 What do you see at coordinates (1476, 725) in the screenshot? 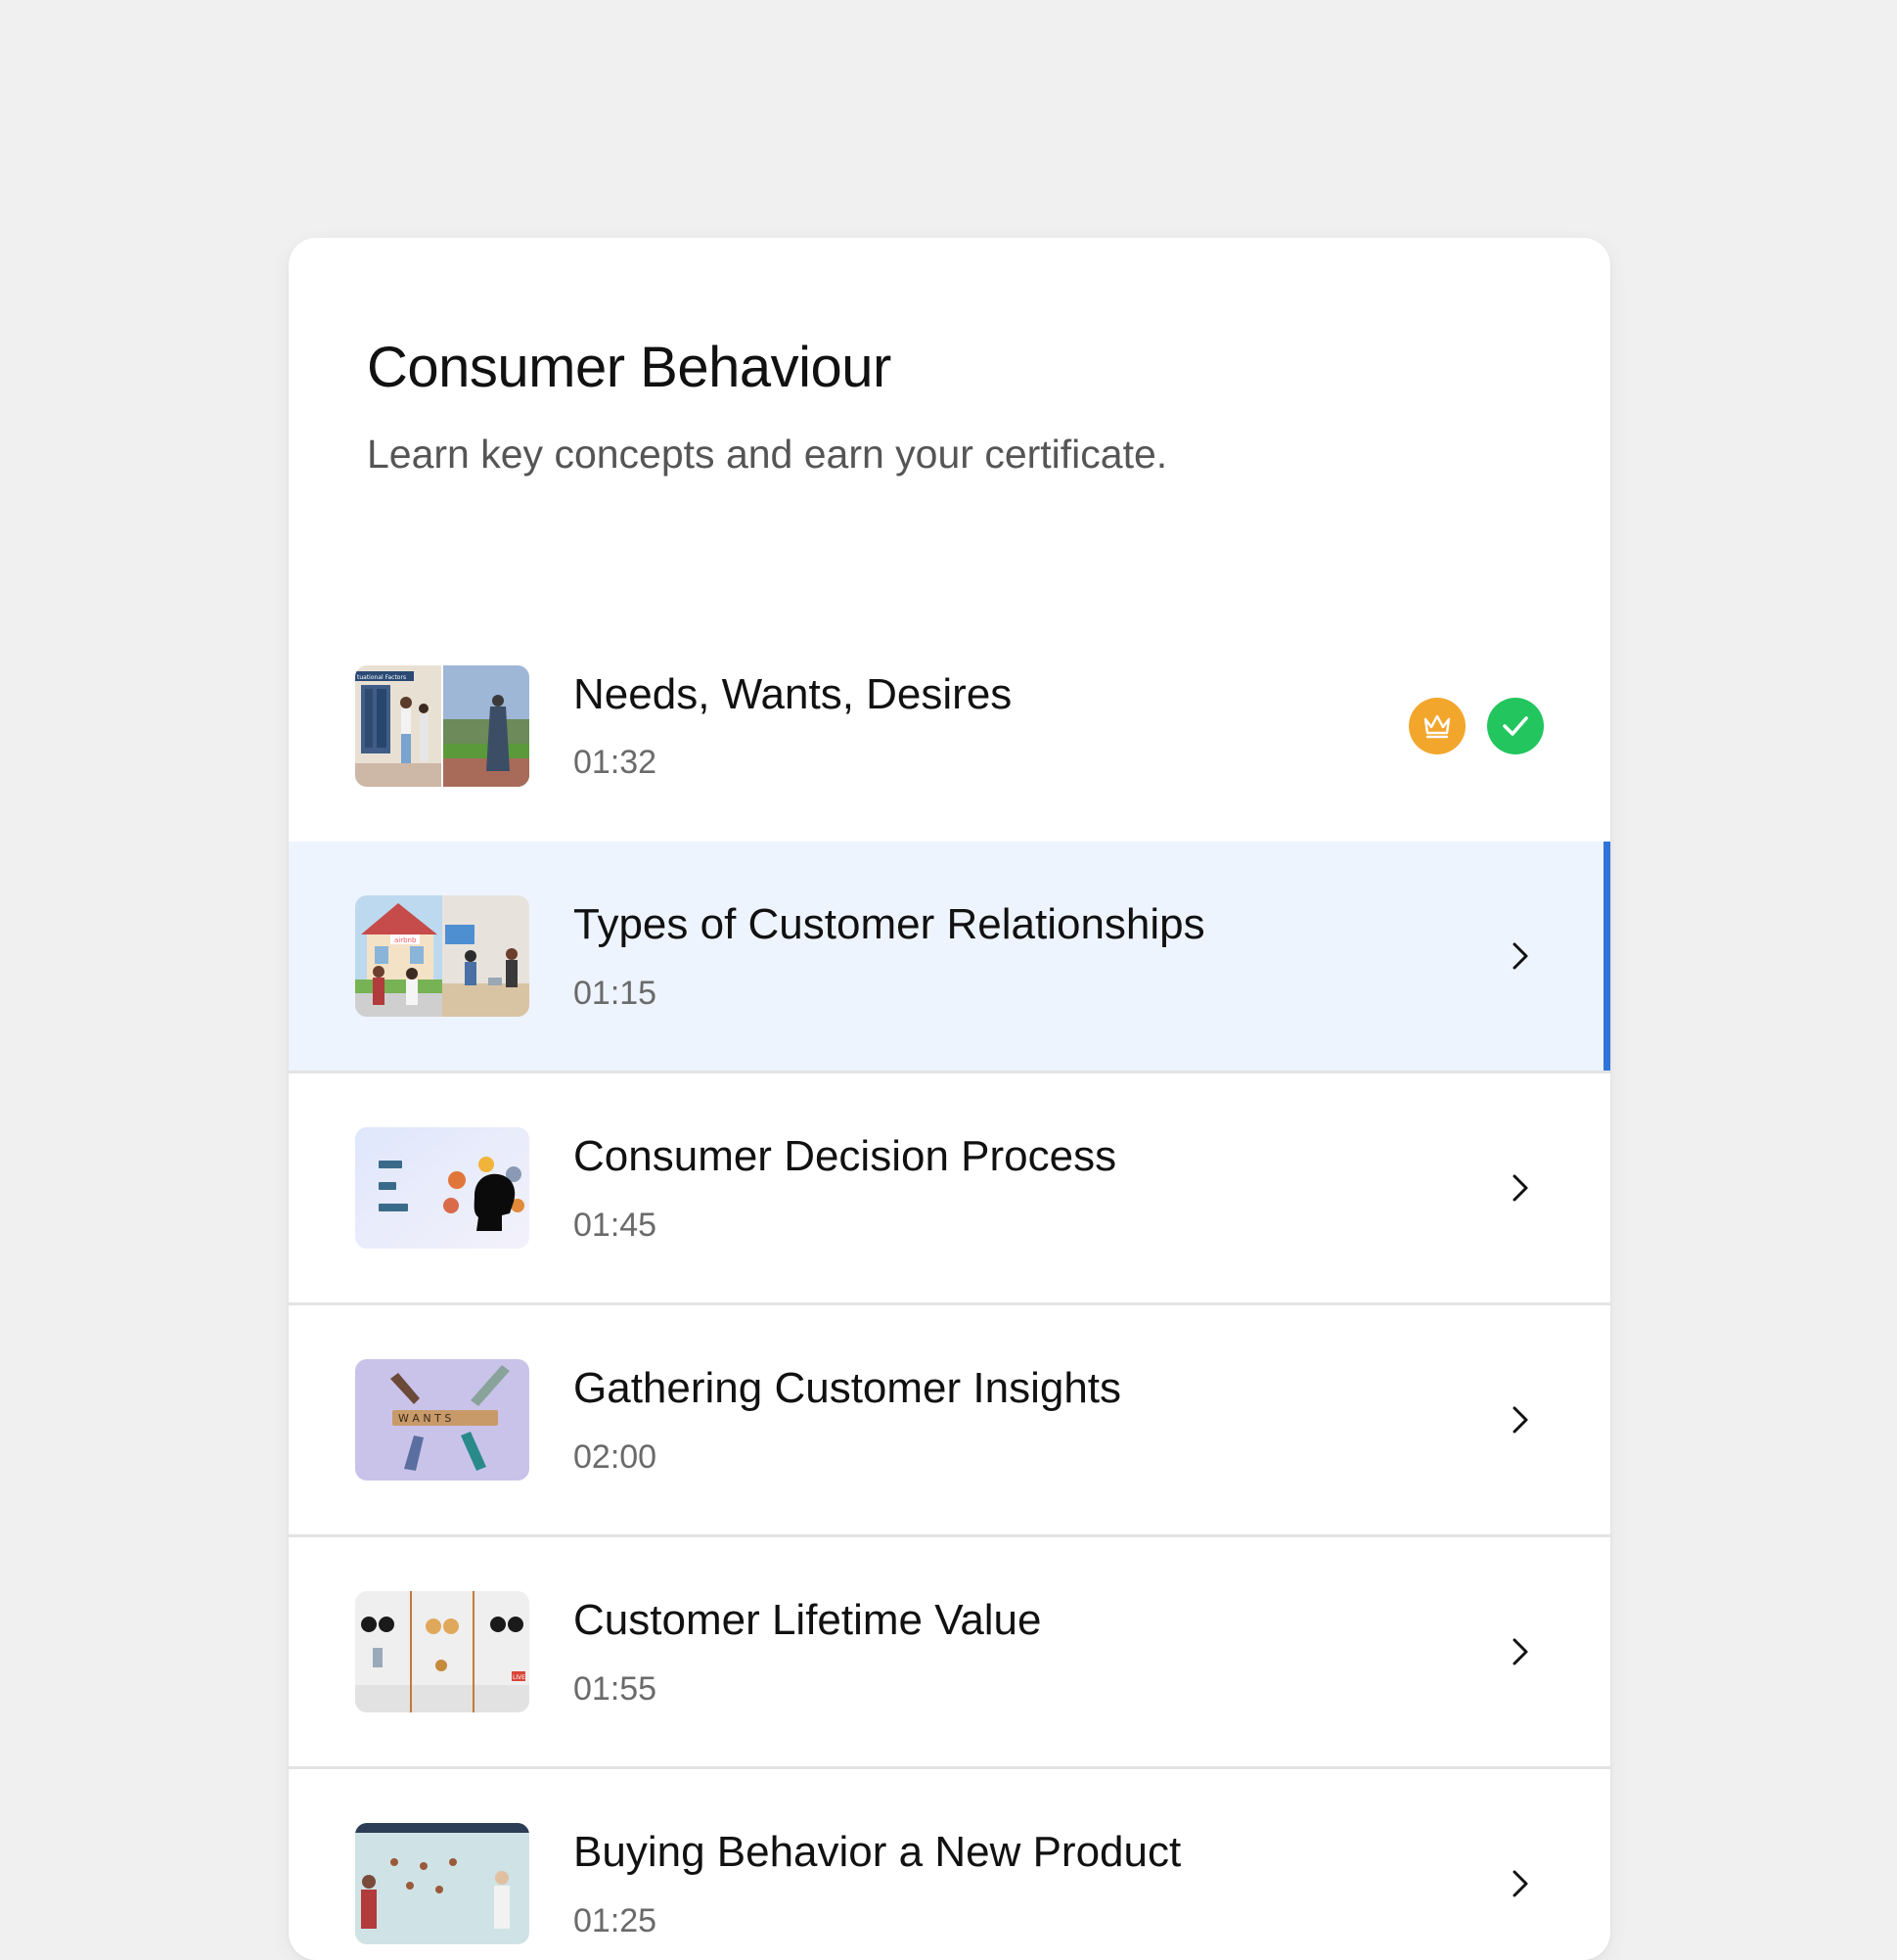
I see `lesson-badges` at bounding box center [1476, 725].